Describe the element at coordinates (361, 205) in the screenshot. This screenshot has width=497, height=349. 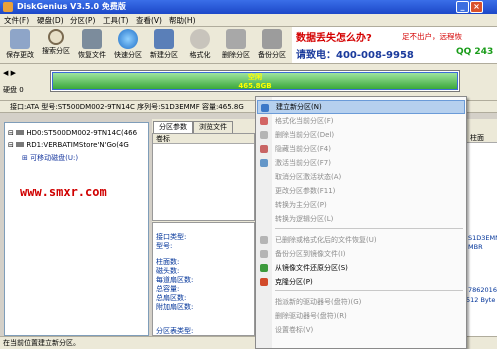
I see `menu-item: 转换为主分区(P)` at that location.